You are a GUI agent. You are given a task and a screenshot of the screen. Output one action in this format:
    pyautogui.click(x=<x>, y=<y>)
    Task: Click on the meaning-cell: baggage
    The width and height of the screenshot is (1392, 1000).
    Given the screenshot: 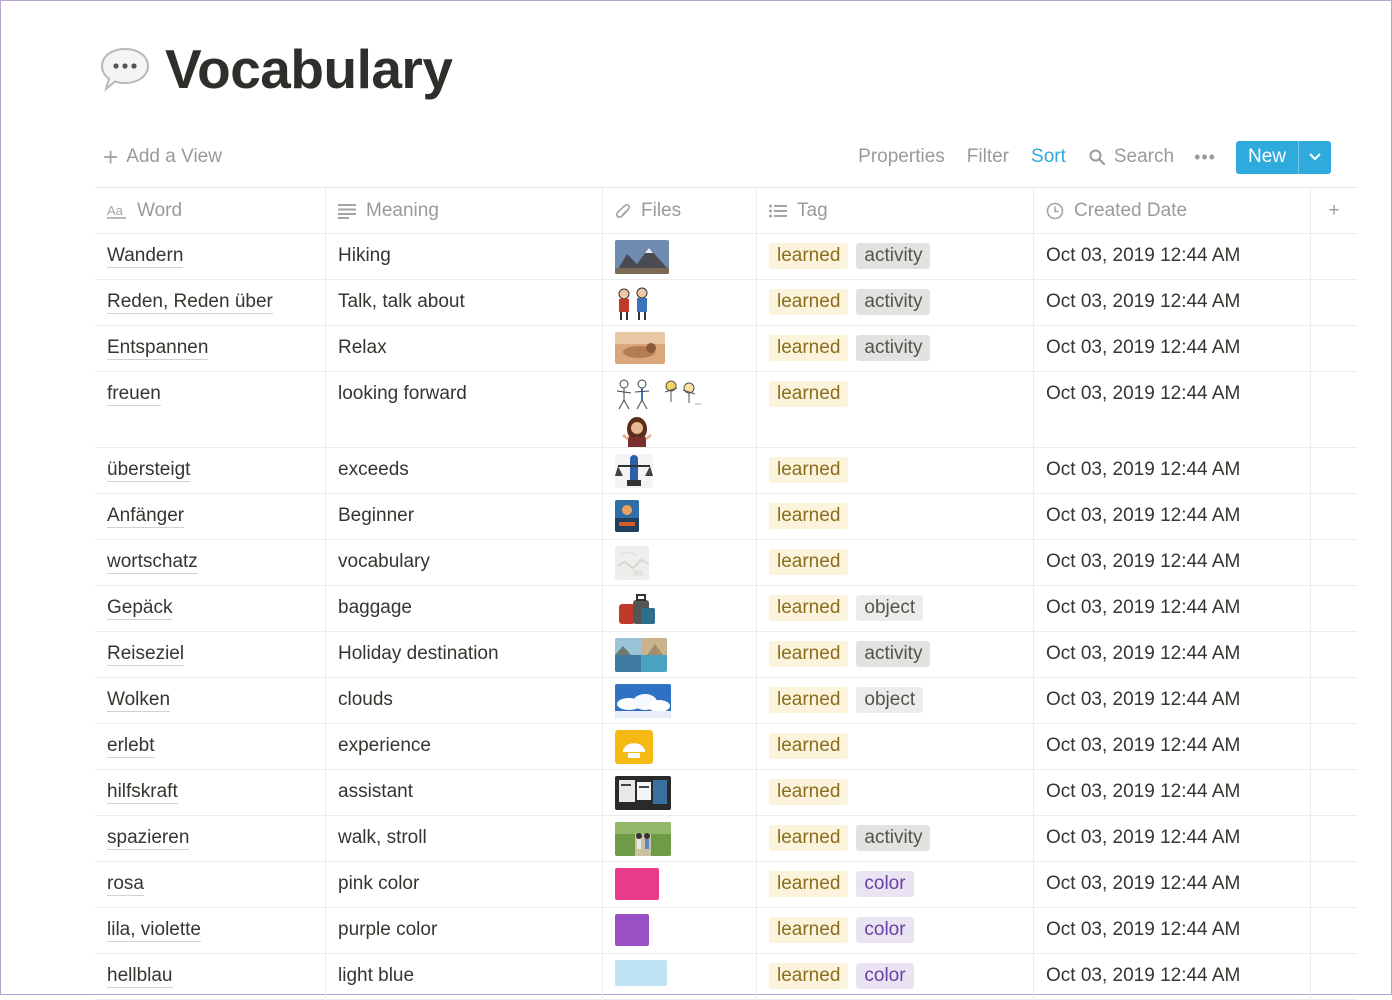 What is the action you would take?
    pyautogui.click(x=464, y=608)
    